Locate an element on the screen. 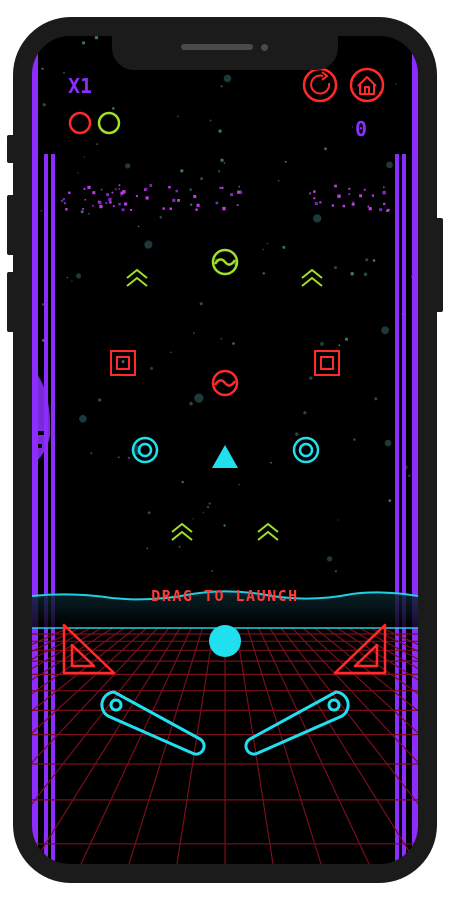  ring-bumper-right is located at coordinates (306, 450).